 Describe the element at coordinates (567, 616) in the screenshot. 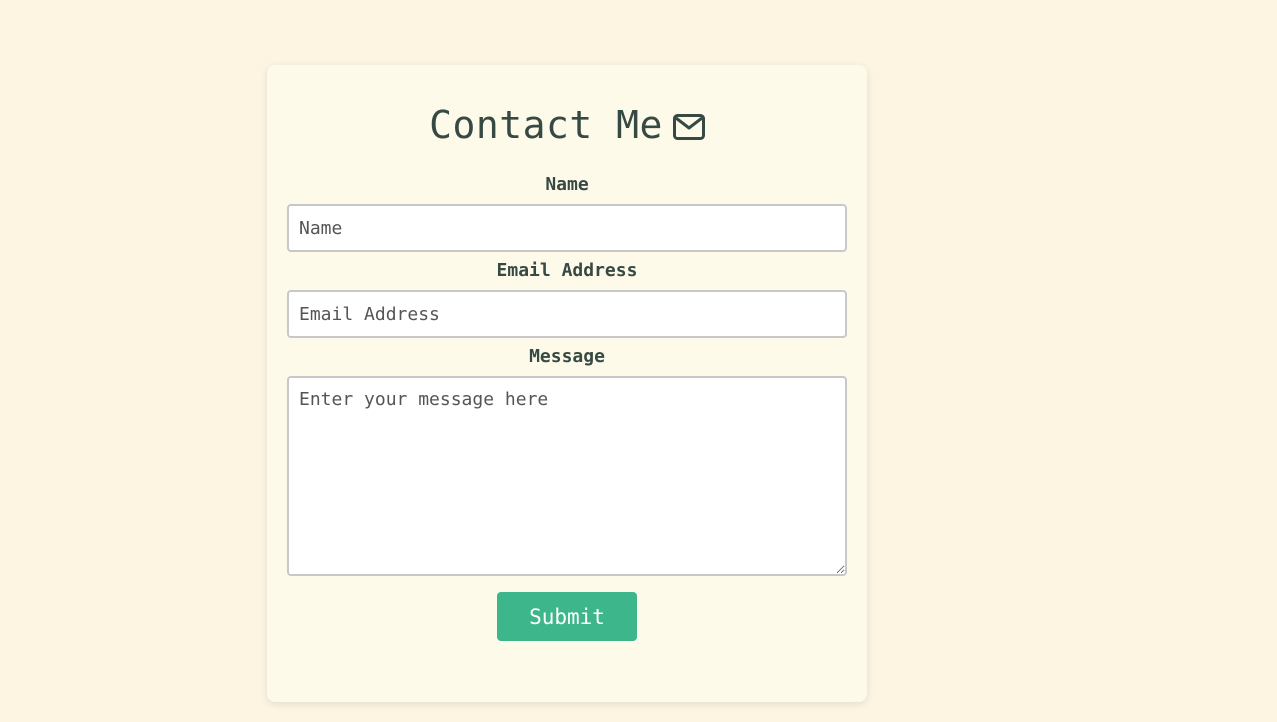

I see `submit-button: Submit` at that location.